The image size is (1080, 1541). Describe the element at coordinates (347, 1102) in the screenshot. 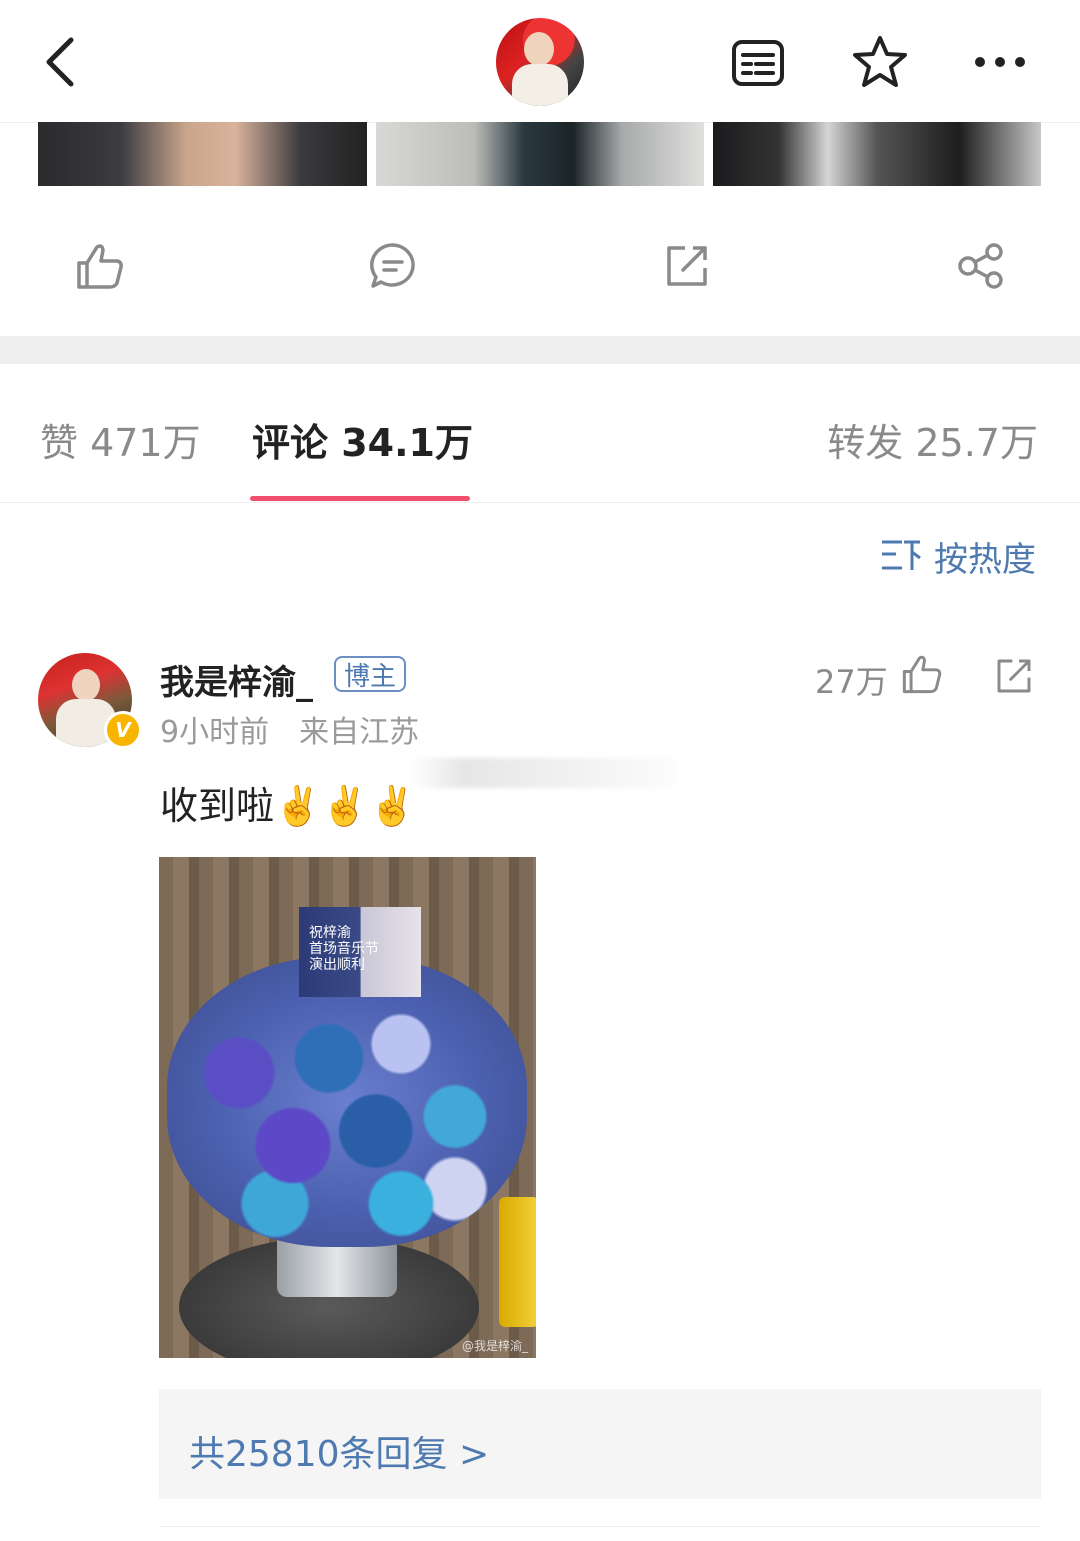

I see `photo-flowers` at that location.